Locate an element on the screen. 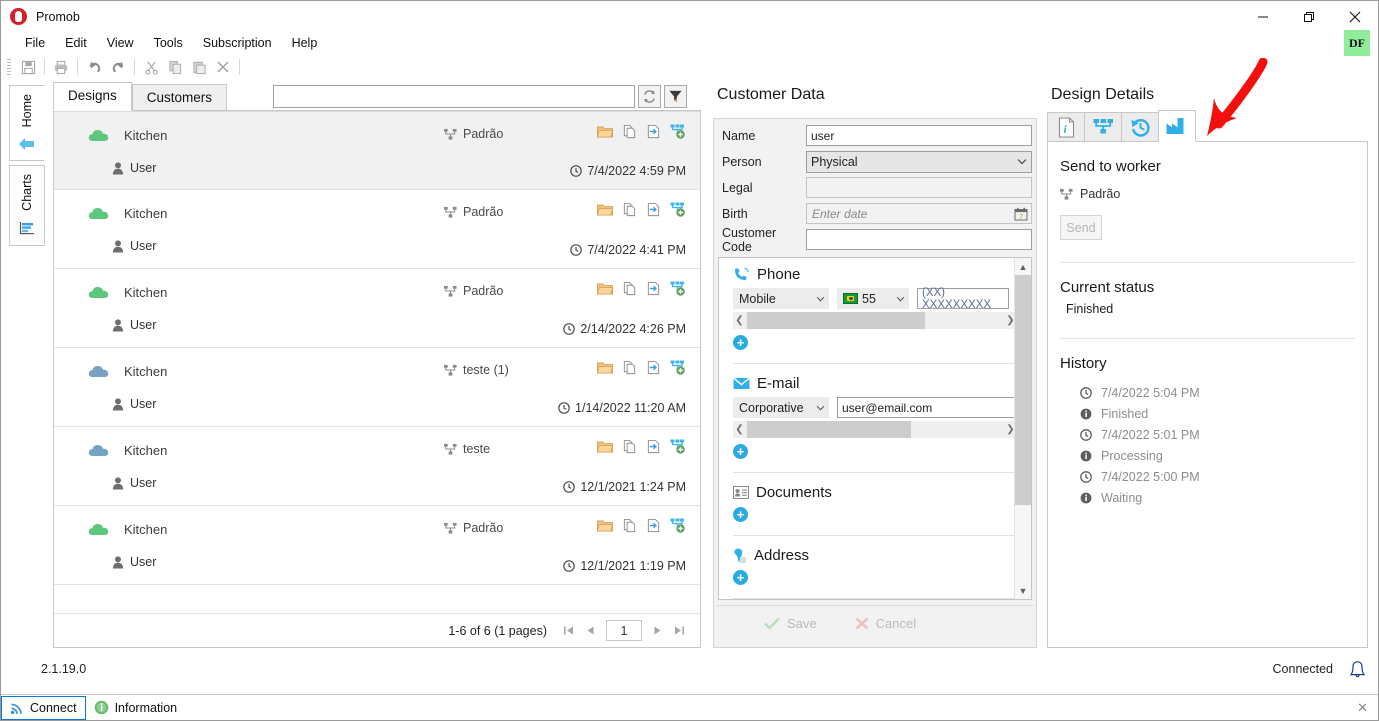 The height and width of the screenshot is (721, 1379). prev-page-button is located at coordinates (590, 630).